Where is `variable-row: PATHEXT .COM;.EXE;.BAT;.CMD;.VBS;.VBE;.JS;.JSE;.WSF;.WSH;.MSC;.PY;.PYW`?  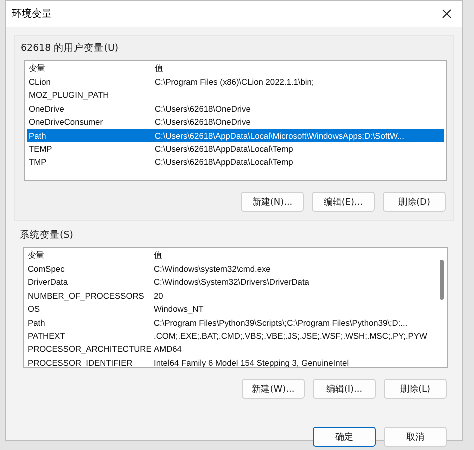
variable-row: PATHEXT .COM;.EXE;.BAT;.CMD;.VBS;.VBE;.JS;.JSE;.WSF;.WSH;.MSC;.PY;.PYW is located at coordinates (230, 336).